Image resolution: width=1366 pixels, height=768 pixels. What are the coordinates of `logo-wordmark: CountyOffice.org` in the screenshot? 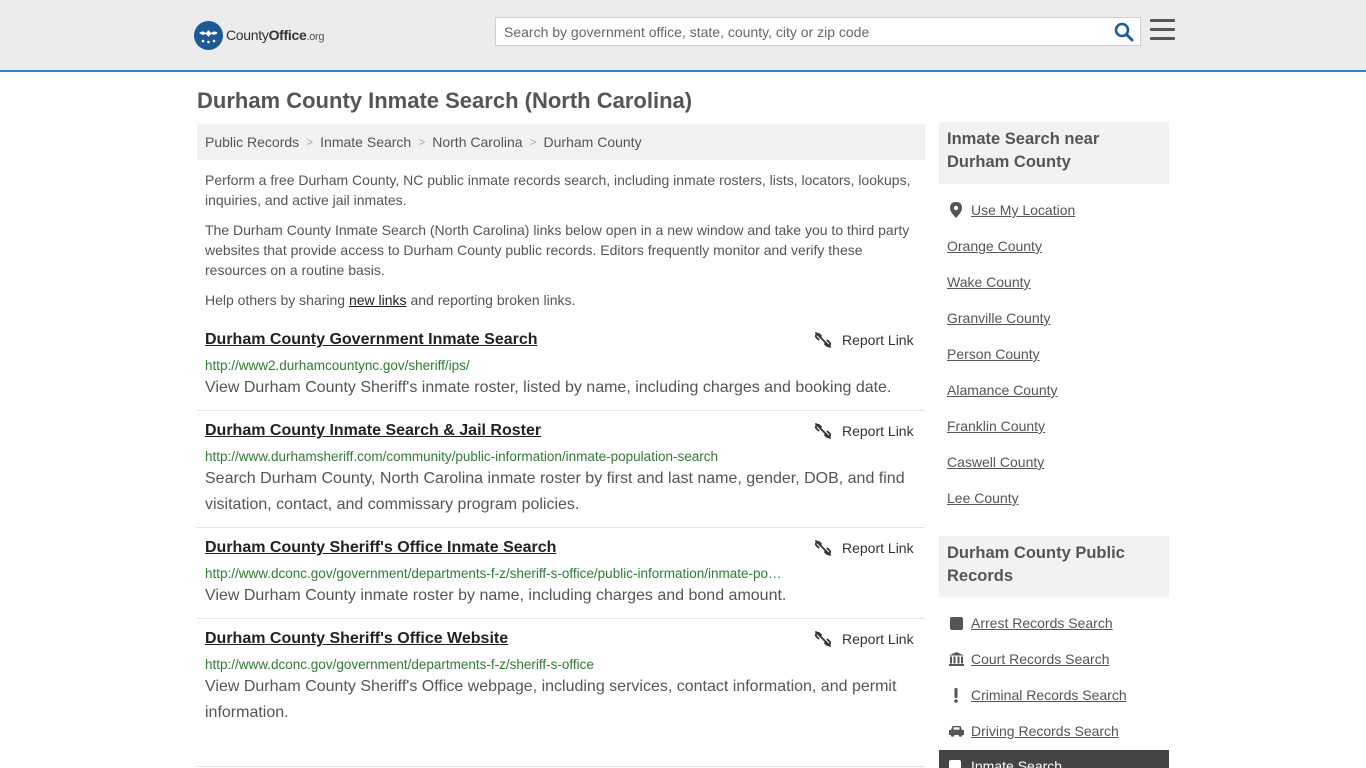 It's located at (275, 35).